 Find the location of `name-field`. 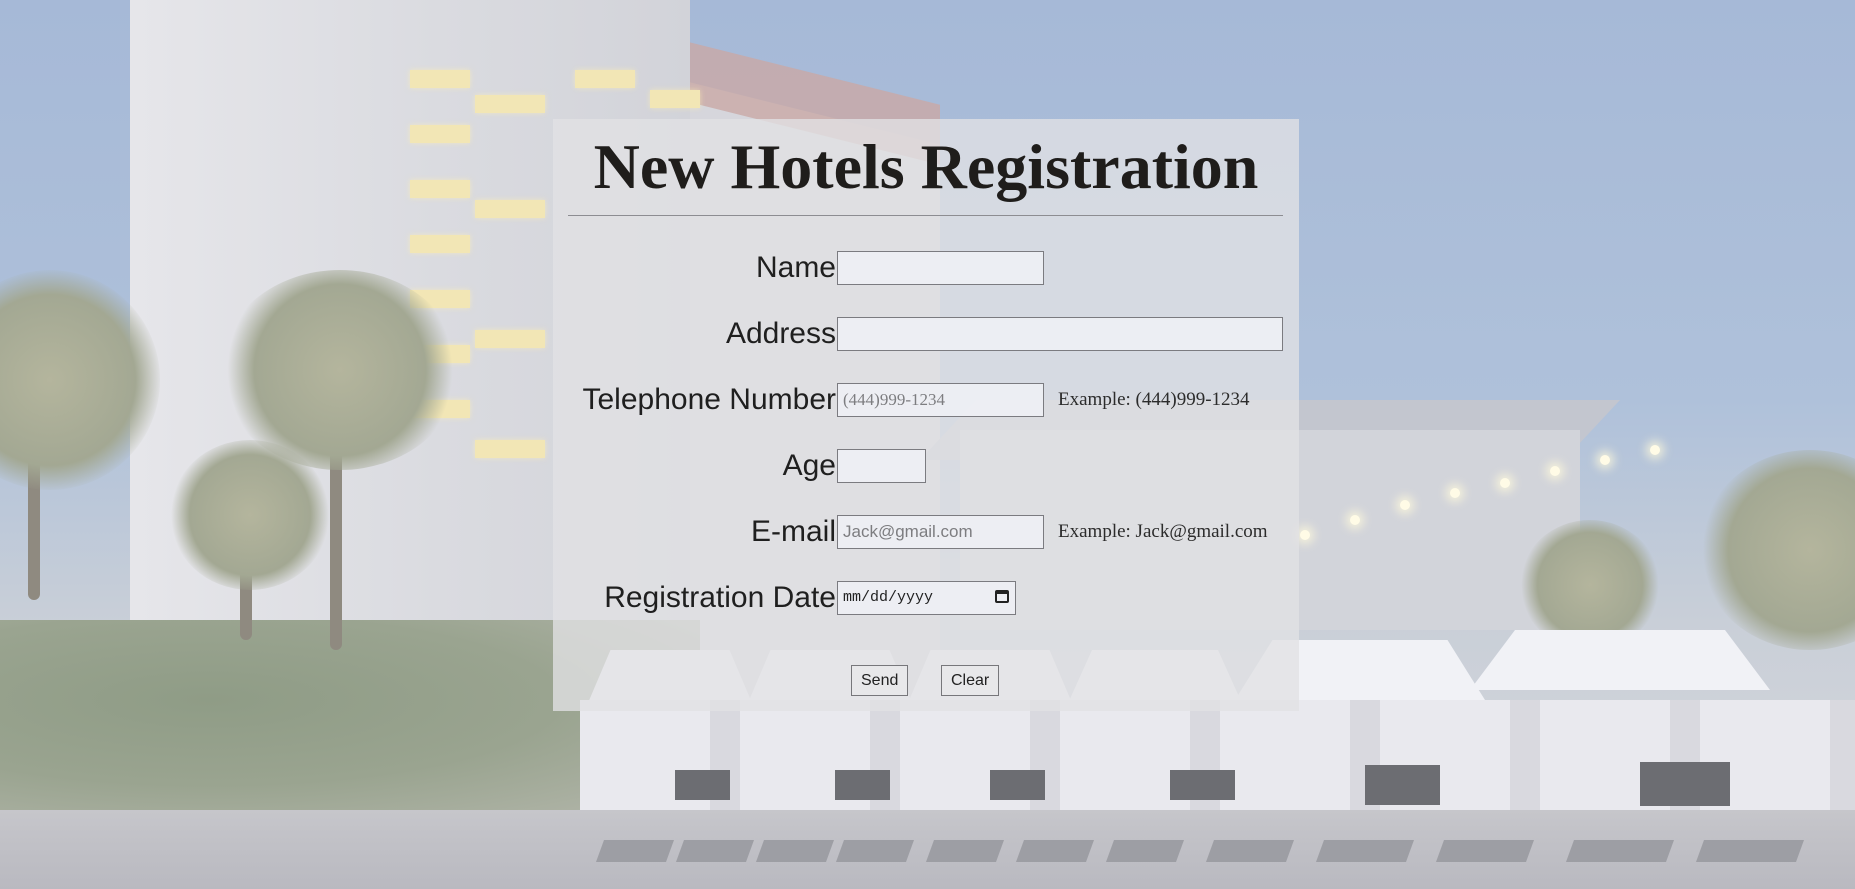

name-field is located at coordinates (940, 268).